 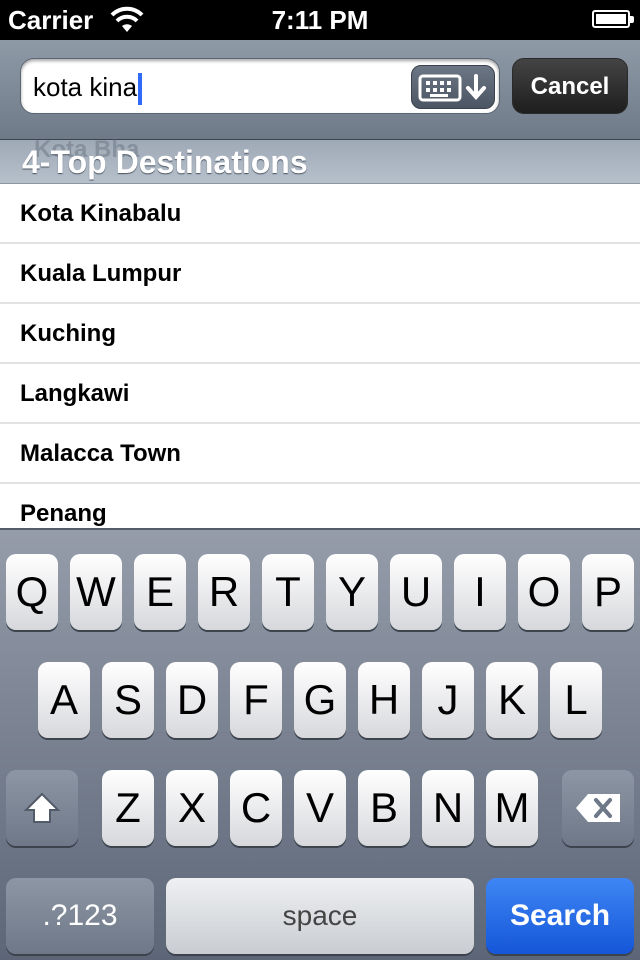 What do you see at coordinates (140, 89) in the screenshot?
I see `text-caret` at bounding box center [140, 89].